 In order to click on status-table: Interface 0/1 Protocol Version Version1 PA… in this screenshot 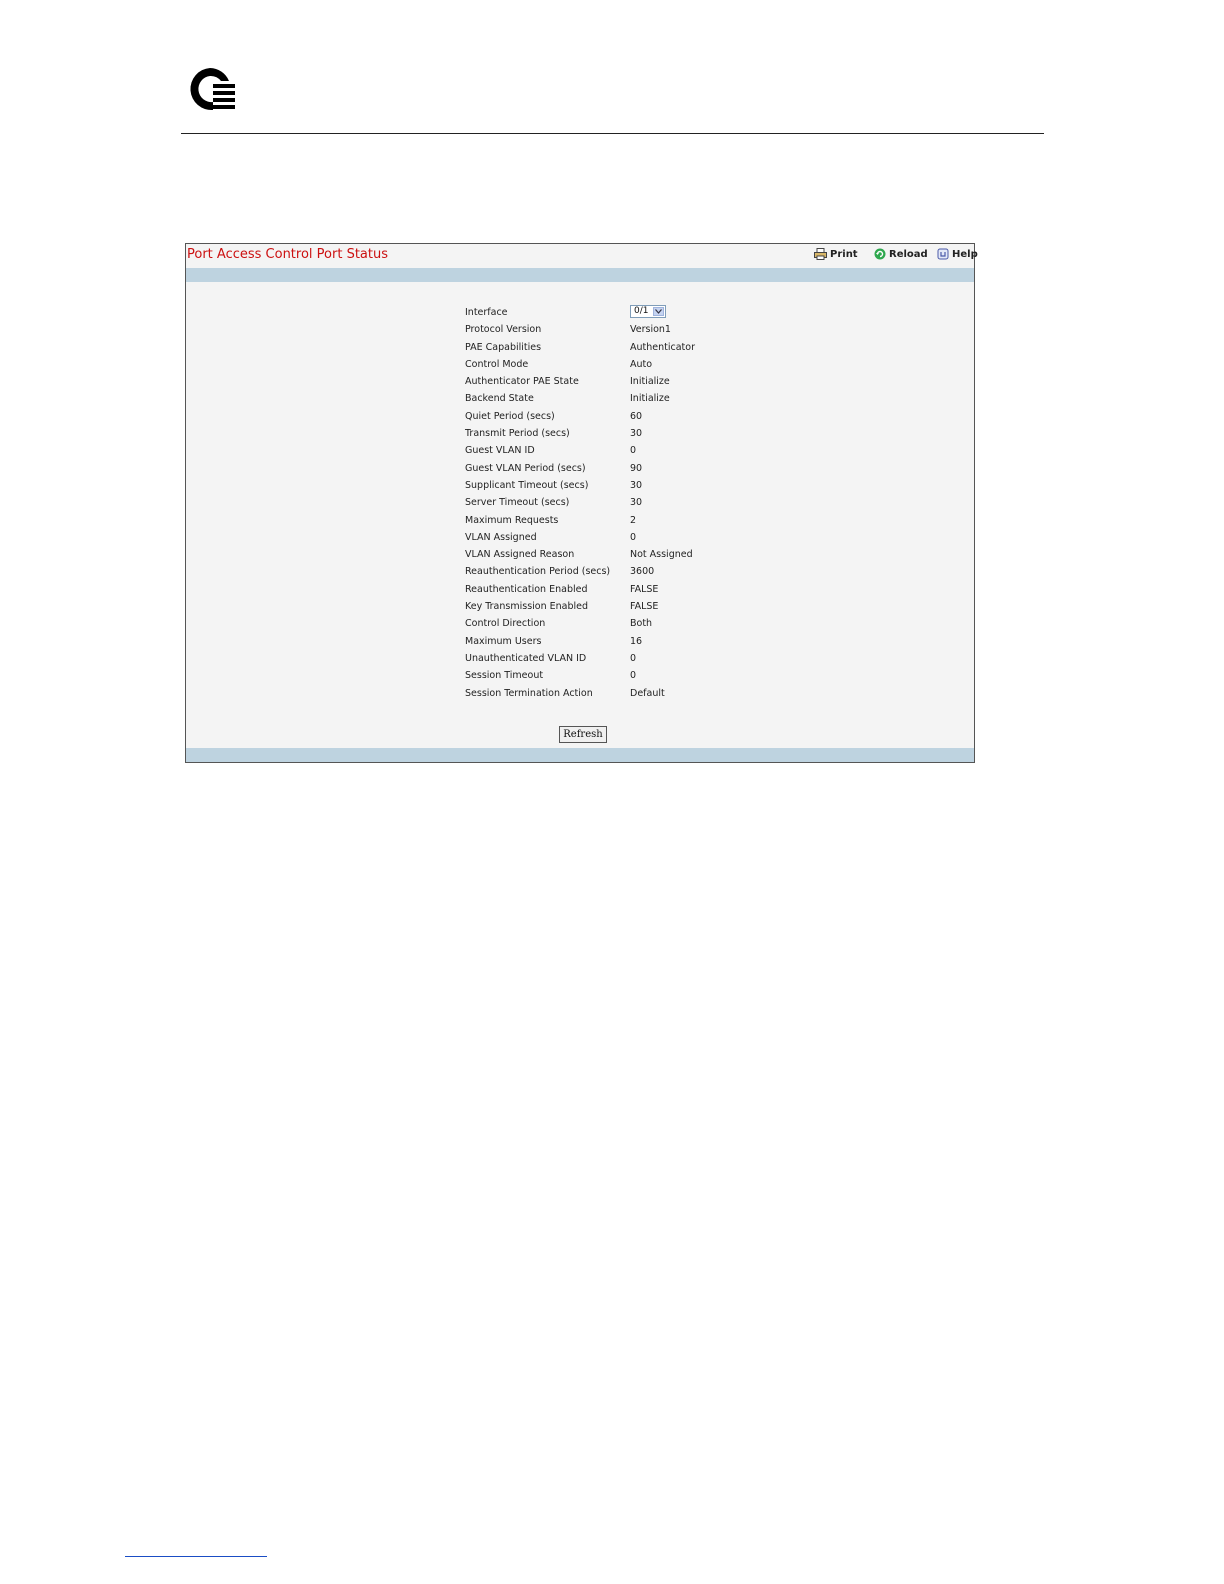, I will do `click(675, 503)`.